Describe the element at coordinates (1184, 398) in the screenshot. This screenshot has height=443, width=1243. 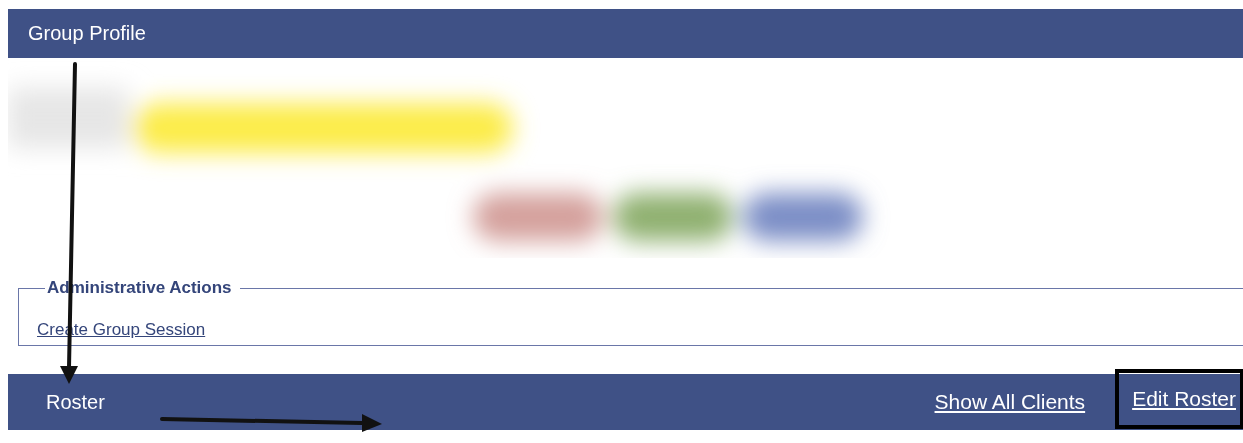
I see `roster-link: Edit Roster` at that location.